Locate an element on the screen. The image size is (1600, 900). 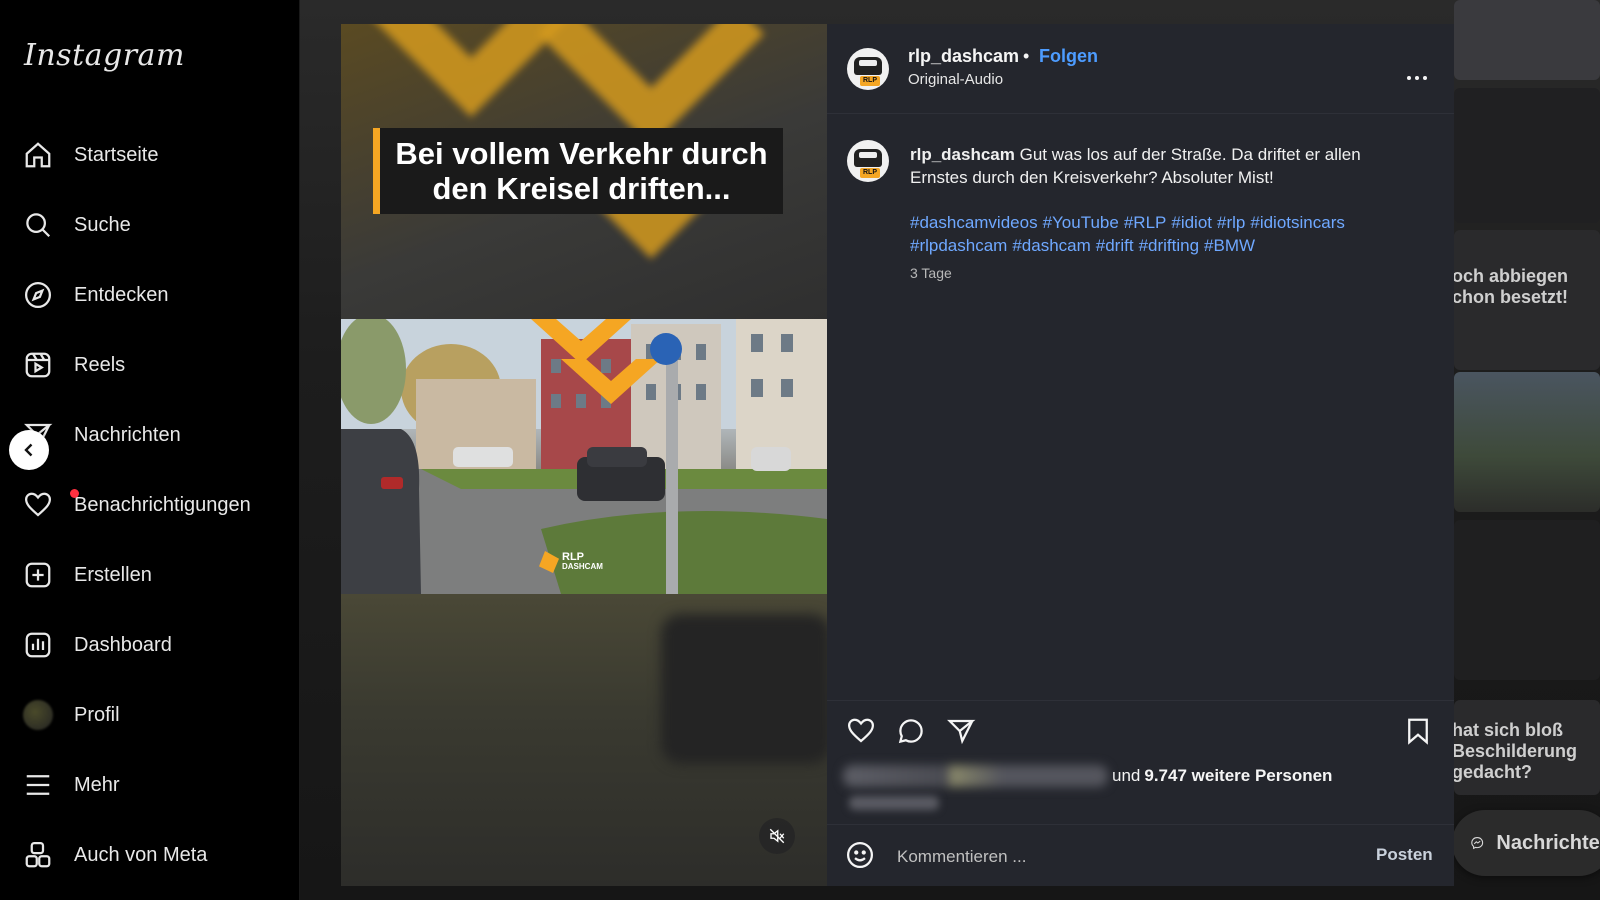
background-tile-text: hat sich bloß Beschilderung gedacht? is located at coordinates (1514, 751).